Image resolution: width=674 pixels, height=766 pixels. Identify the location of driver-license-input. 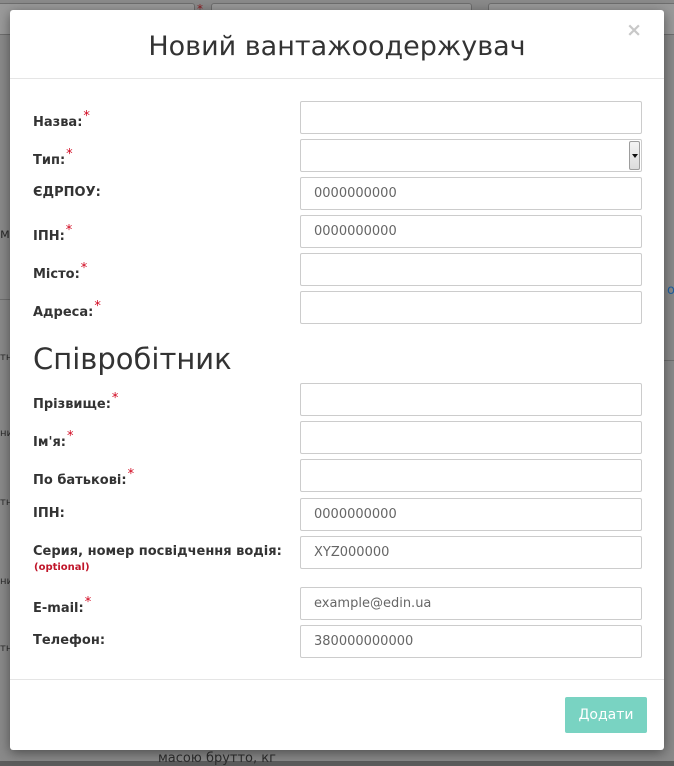
(471, 552).